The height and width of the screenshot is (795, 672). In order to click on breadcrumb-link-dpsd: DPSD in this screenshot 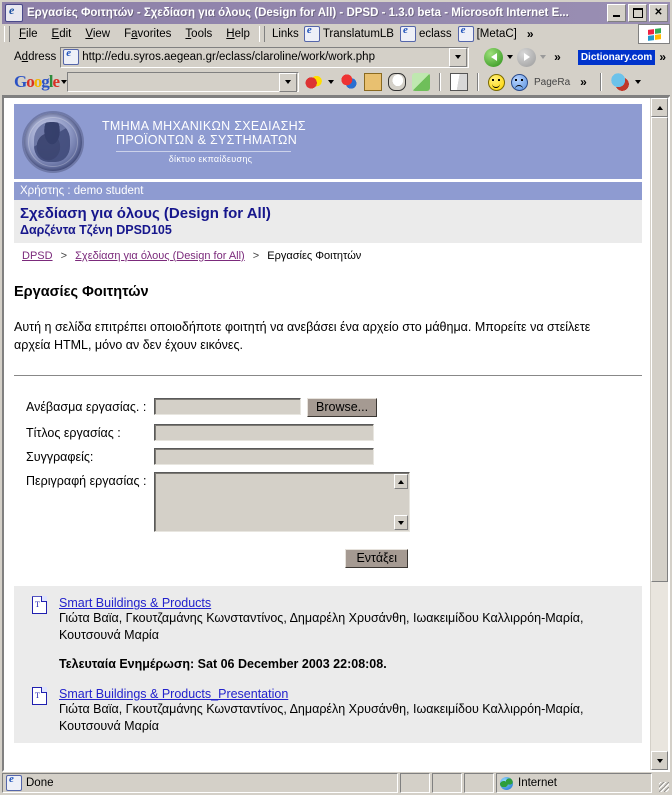, I will do `click(37, 256)`.